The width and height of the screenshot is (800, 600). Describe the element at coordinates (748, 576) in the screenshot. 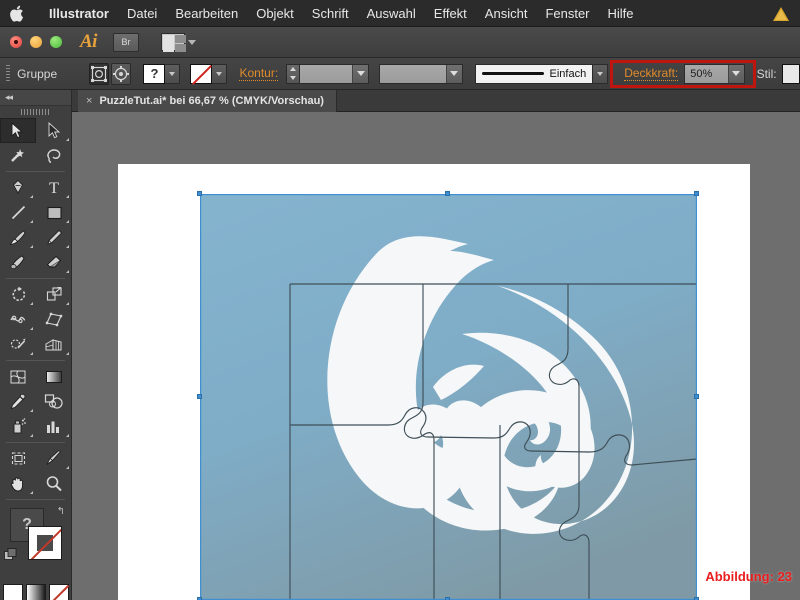

I see `figure-caption: Abbildung: 23` at that location.